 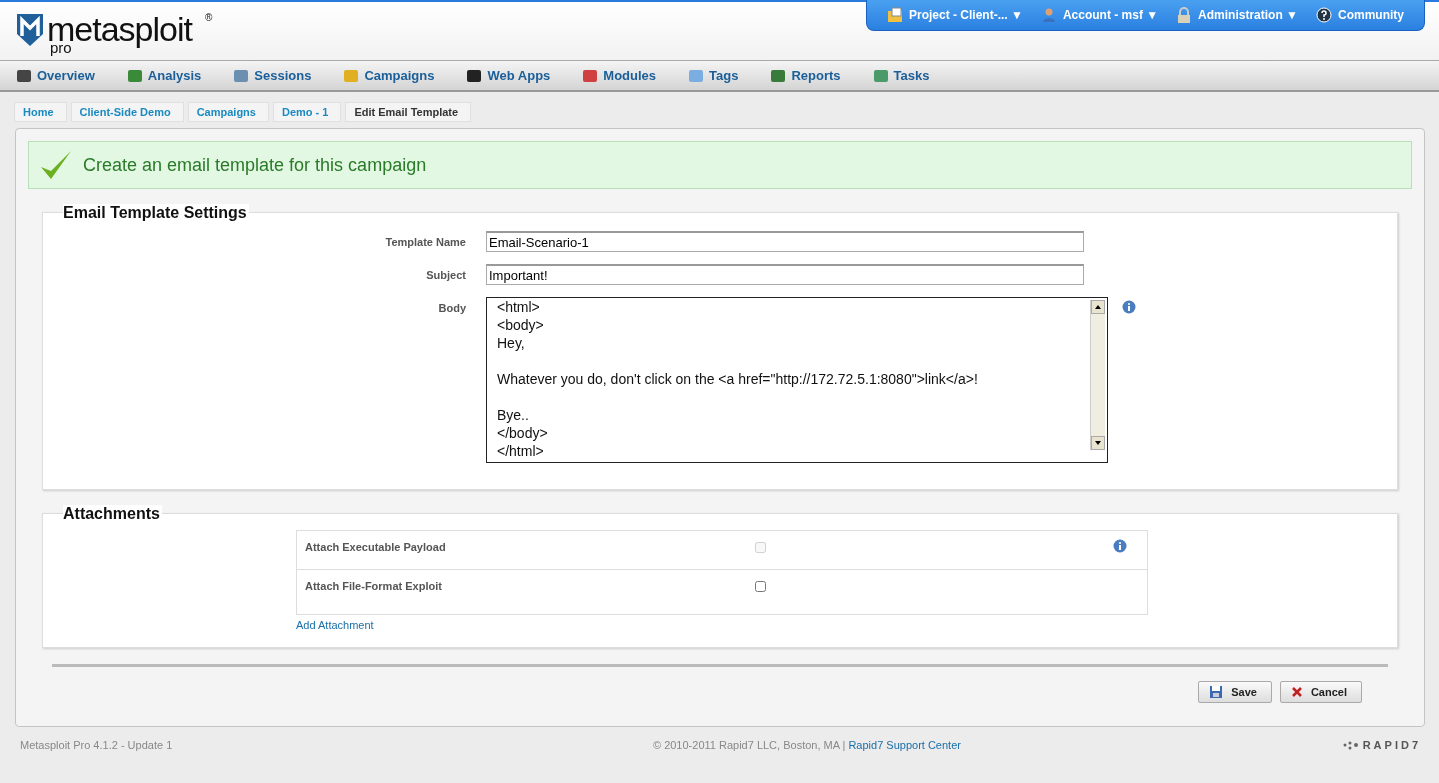 What do you see at coordinates (797, 380) in the screenshot?
I see `body-textarea: <html> <body> Hey, Whatever you do, don't click on the <a href="http://172.72.5.1:8080">link</a>! Bye.. </body> </html>` at bounding box center [797, 380].